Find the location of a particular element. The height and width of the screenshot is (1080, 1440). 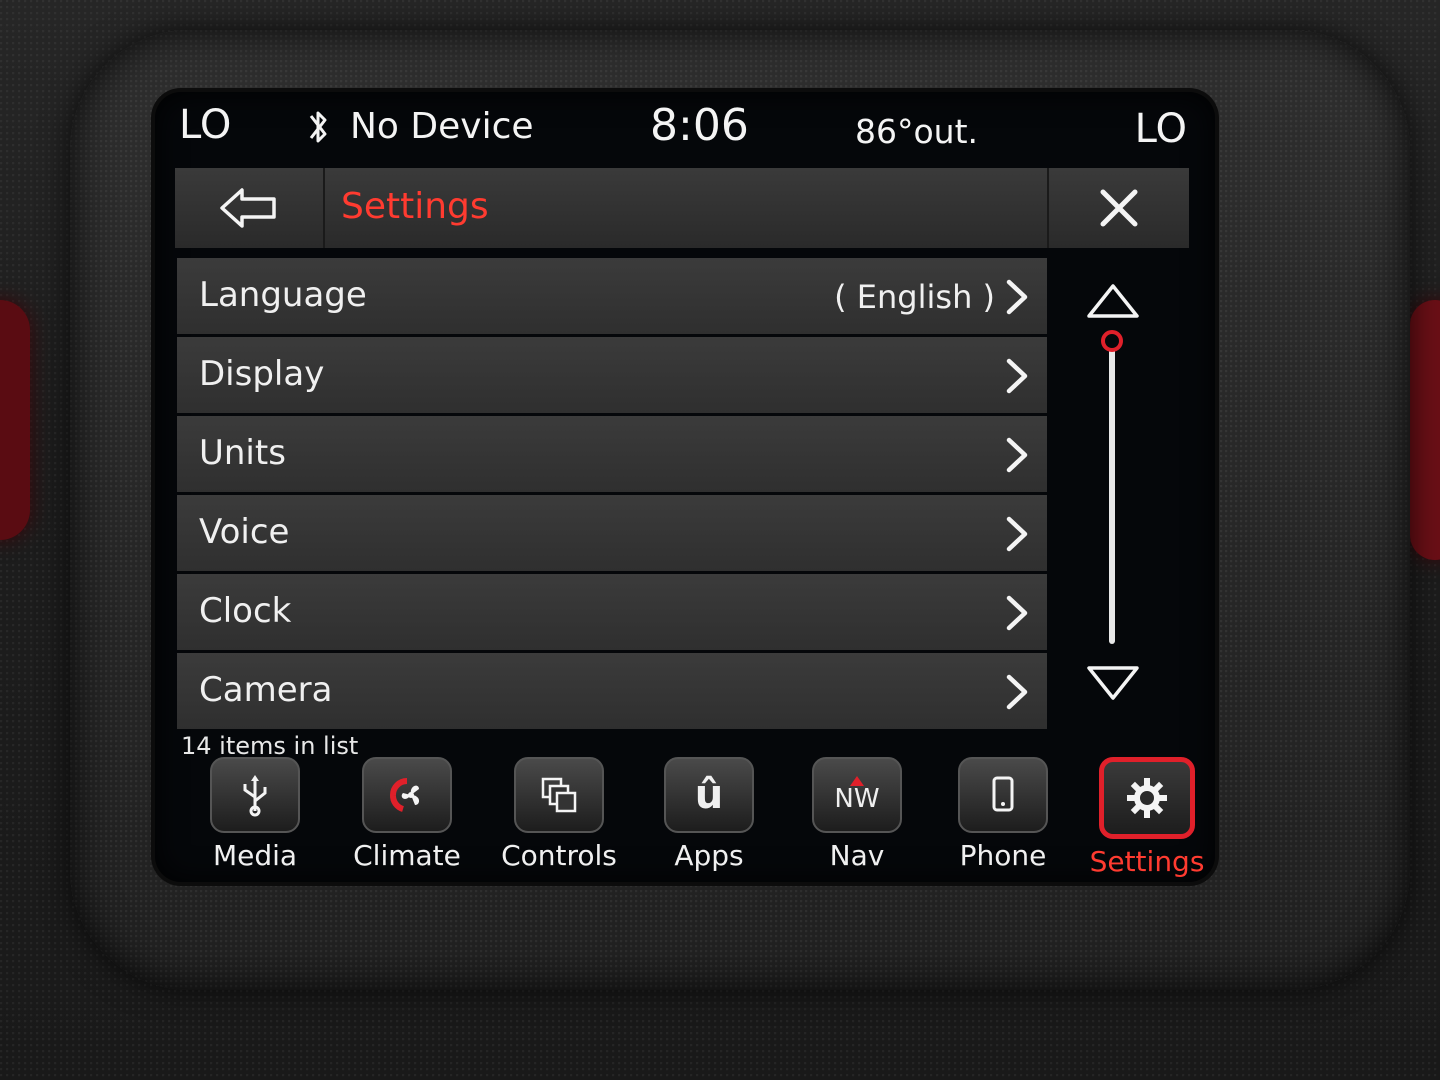

fan-icon is located at coordinates (405, 795).